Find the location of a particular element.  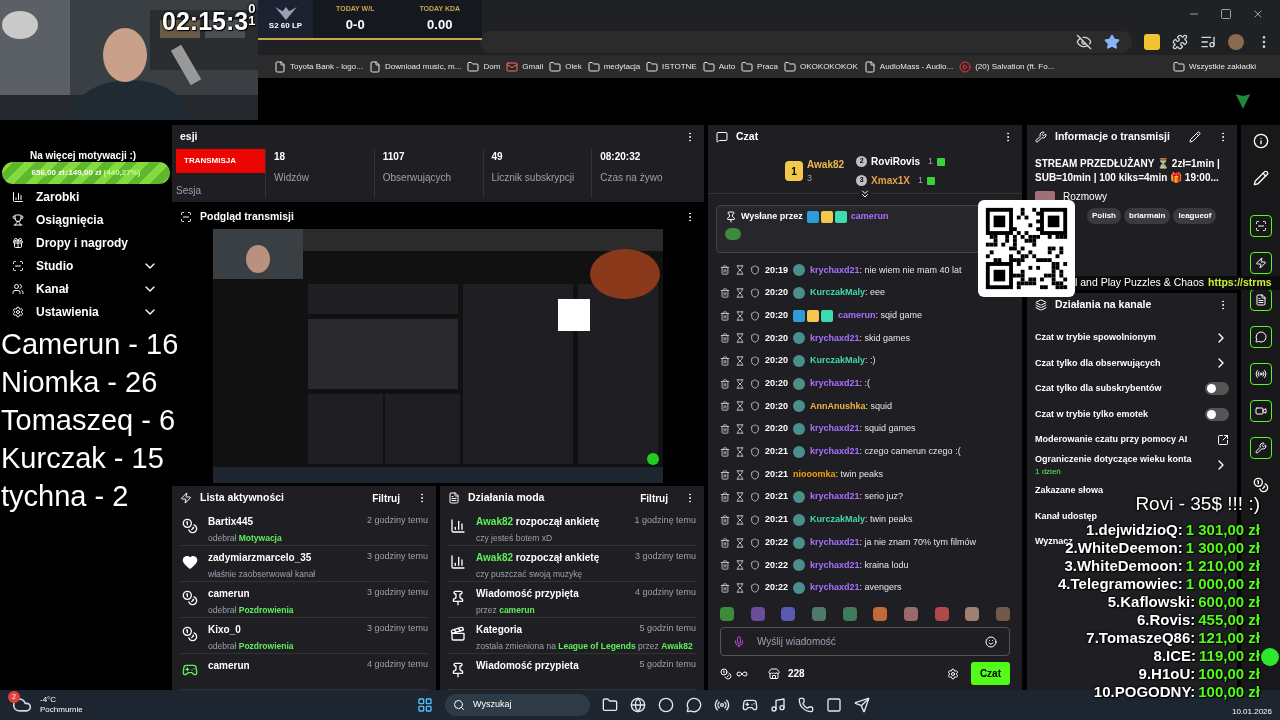

sidebar-item: Studio is located at coordinates (85, 266).